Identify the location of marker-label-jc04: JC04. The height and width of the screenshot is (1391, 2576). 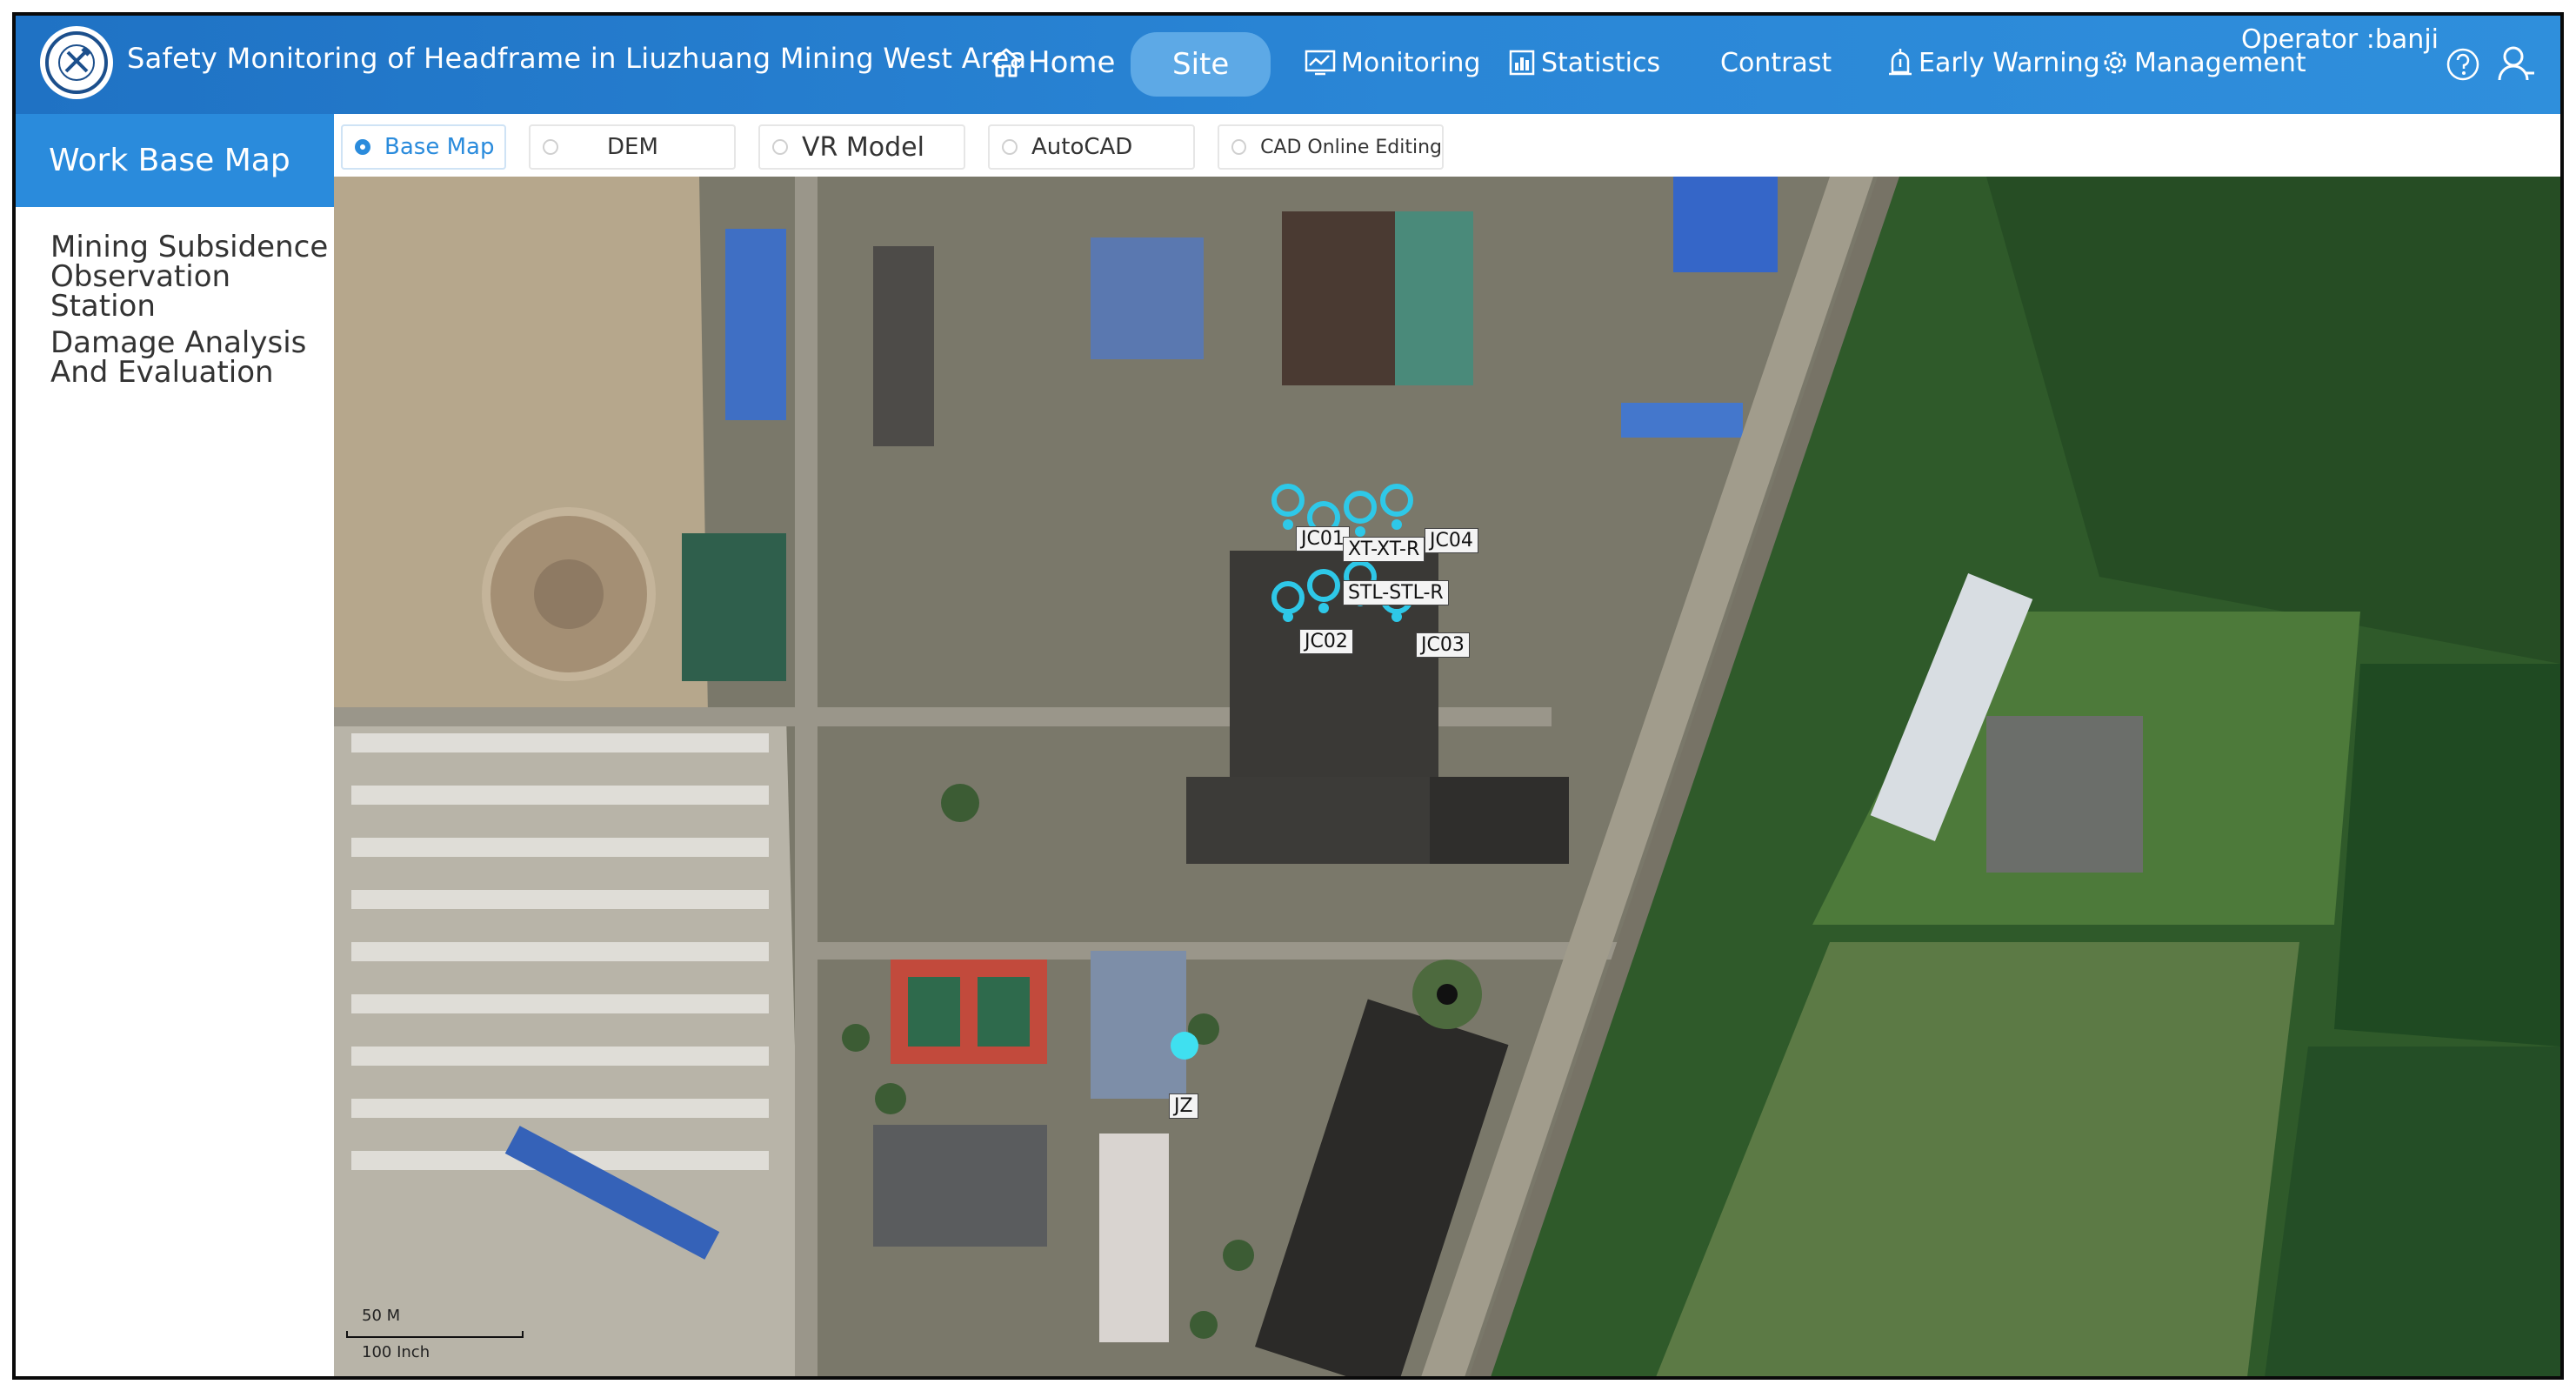
(1451, 540).